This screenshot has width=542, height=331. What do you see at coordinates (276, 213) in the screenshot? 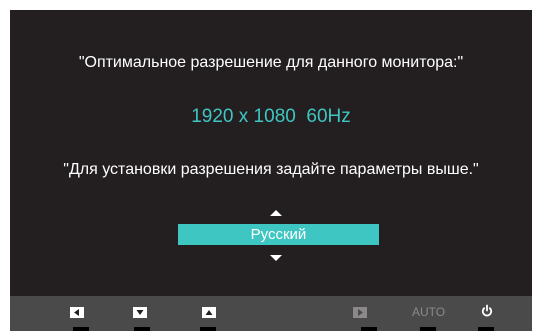
I see `language-up-arrow-icon` at bounding box center [276, 213].